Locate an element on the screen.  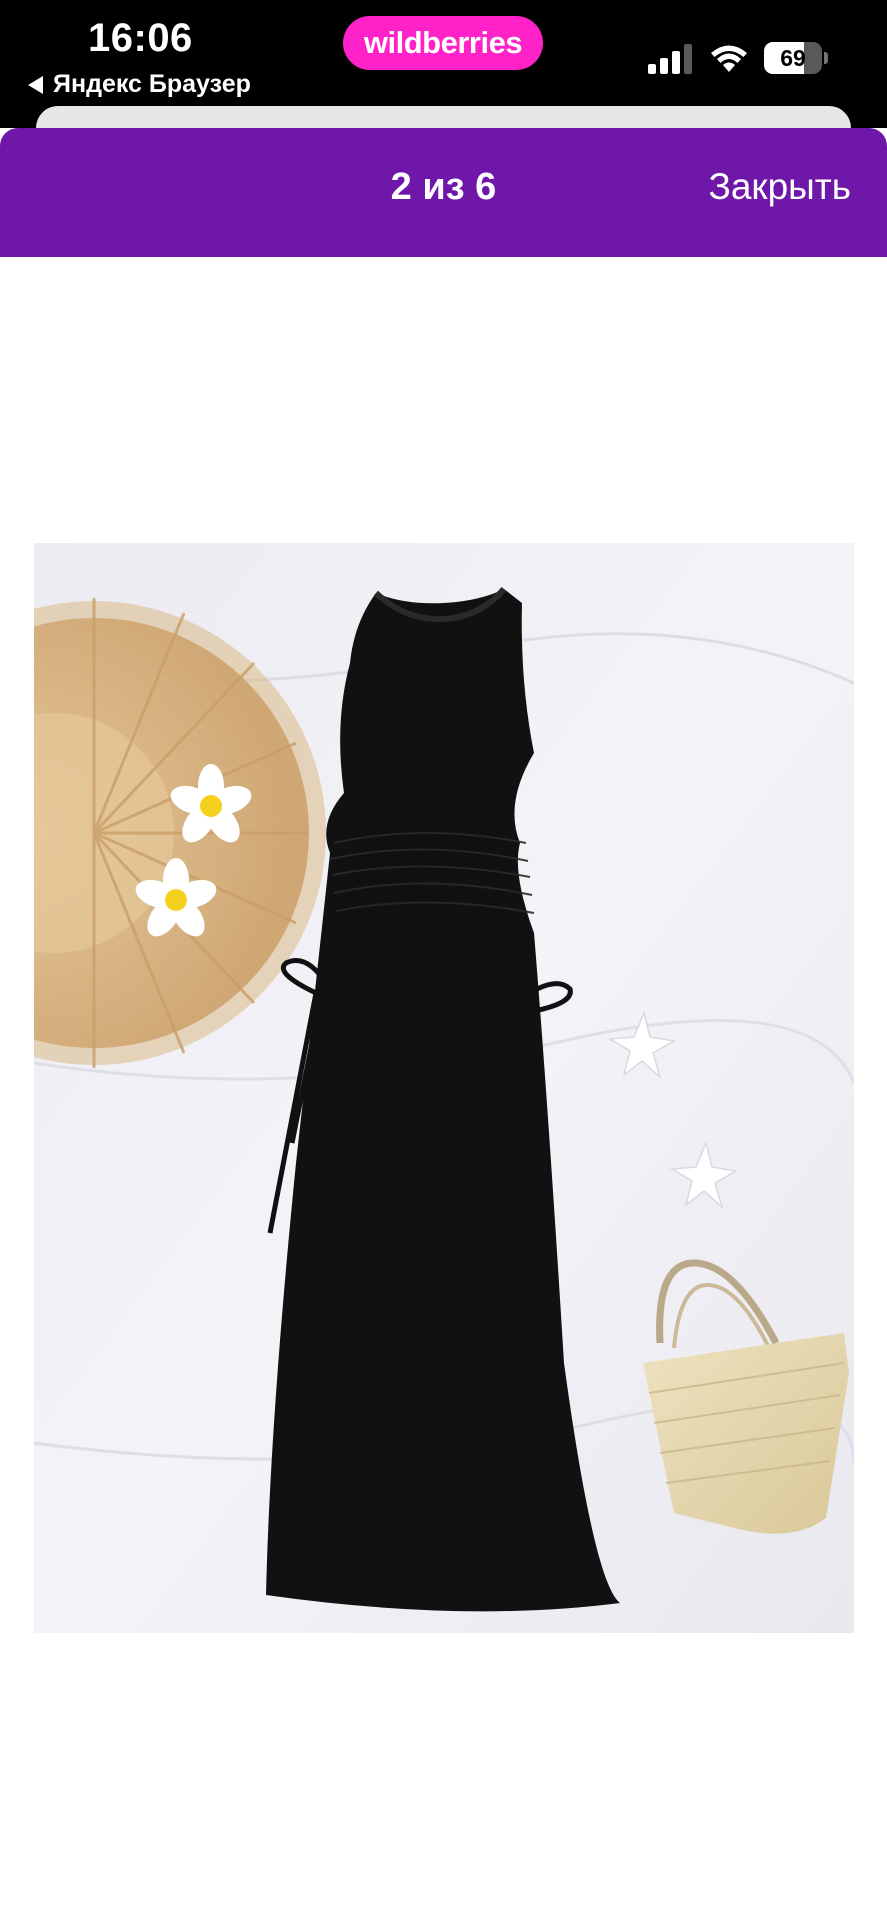
back-triangle-icon is located at coordinates (35, 84).